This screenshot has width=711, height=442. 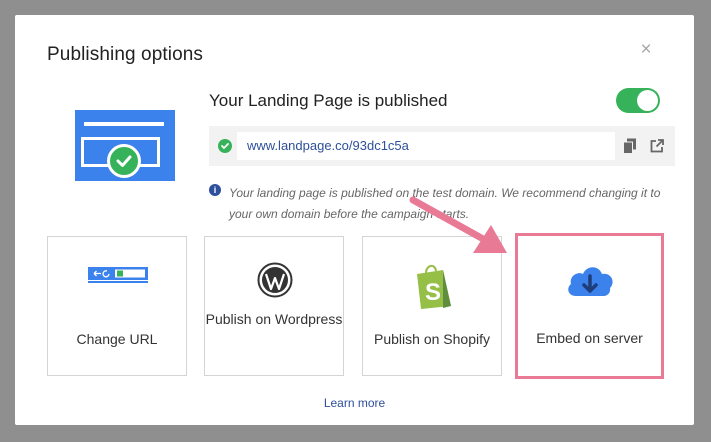 I want to click on embed-on-server-label: Embed on server, so click(x=589, y=338).